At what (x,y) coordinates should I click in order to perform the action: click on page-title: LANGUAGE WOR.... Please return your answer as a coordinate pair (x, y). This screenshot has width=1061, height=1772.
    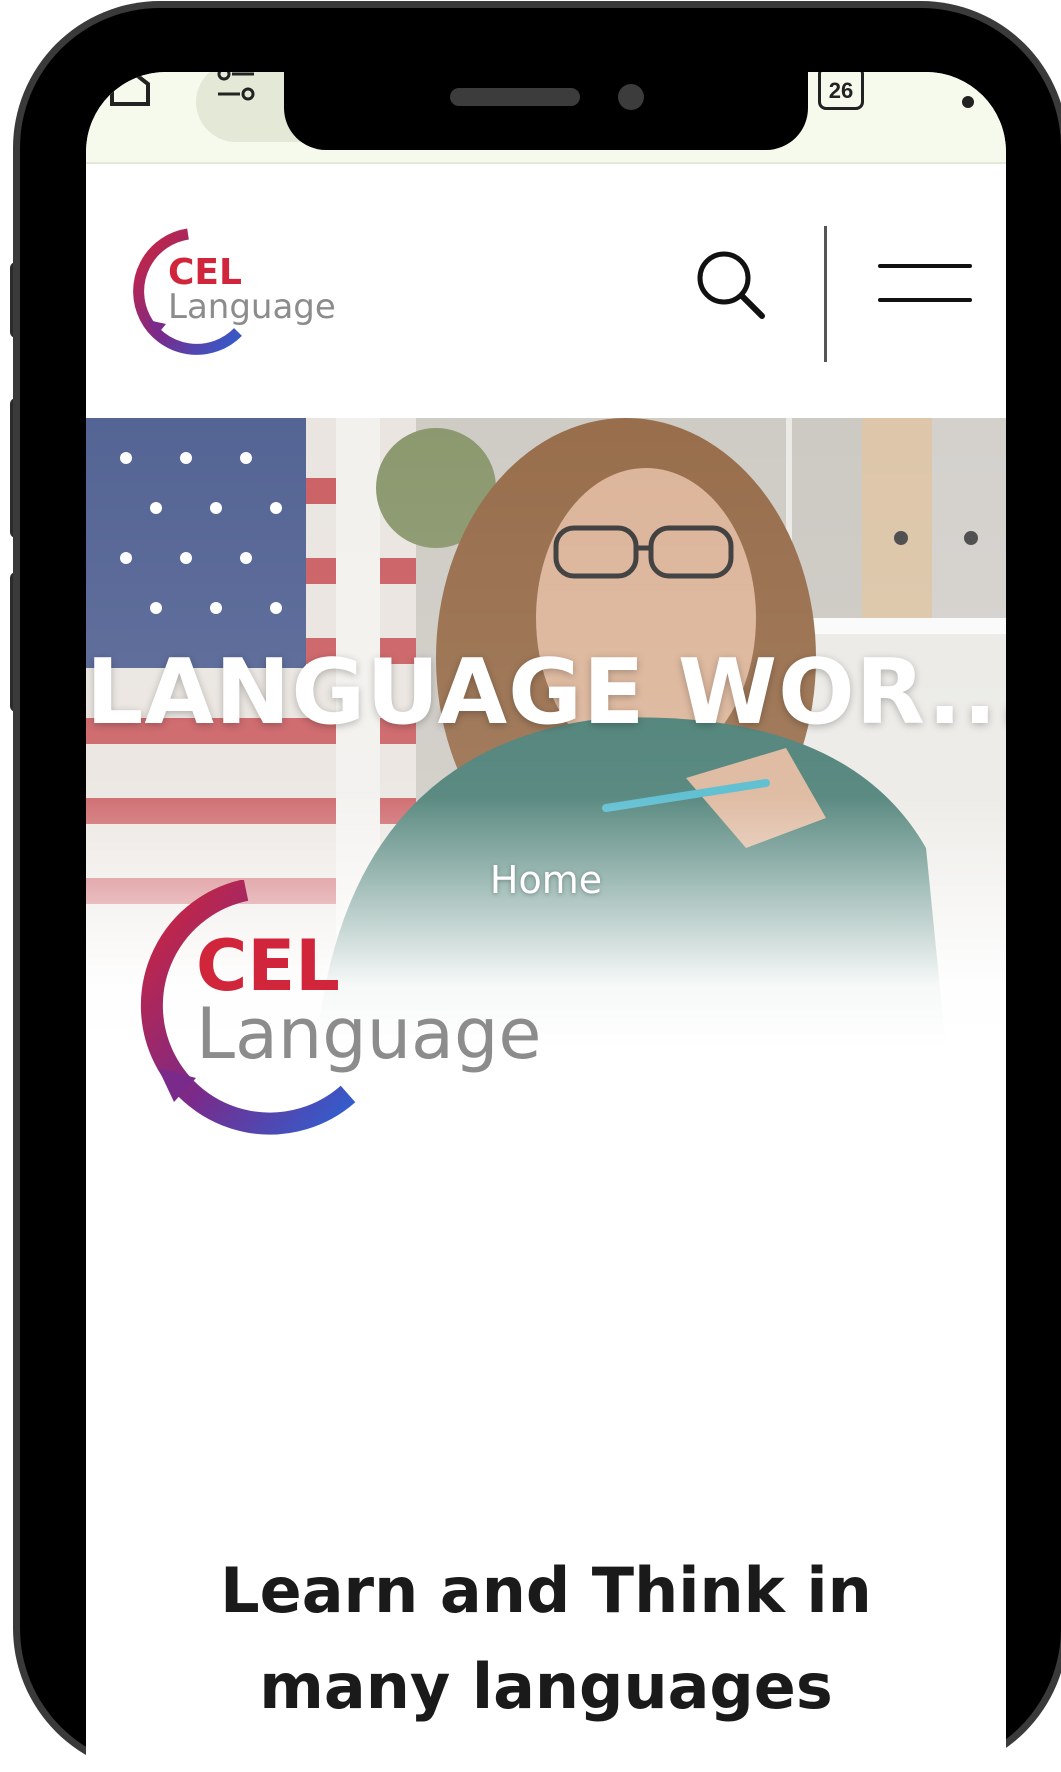
    Looking at the image, I should click on (546, 692).